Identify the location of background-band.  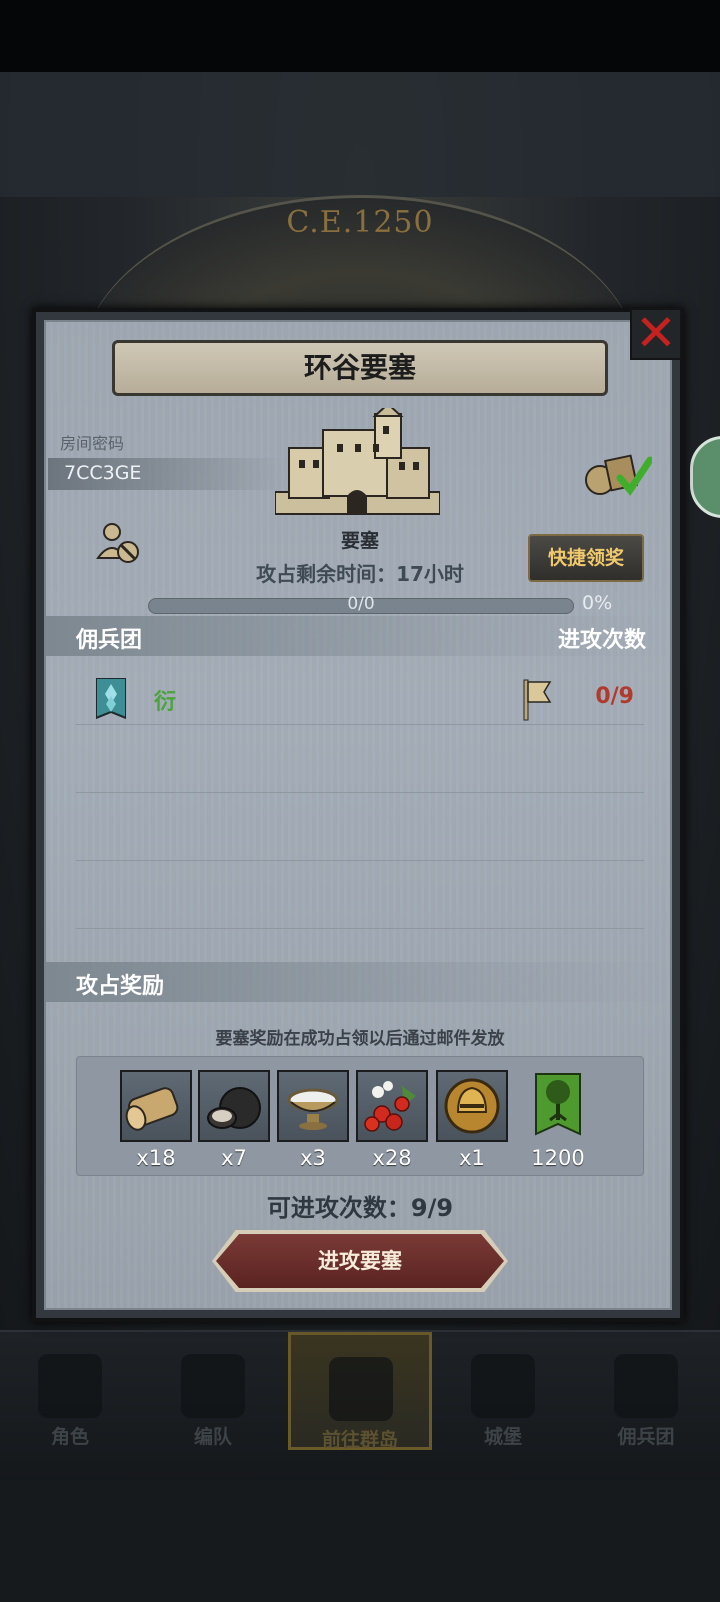
(360, 134).